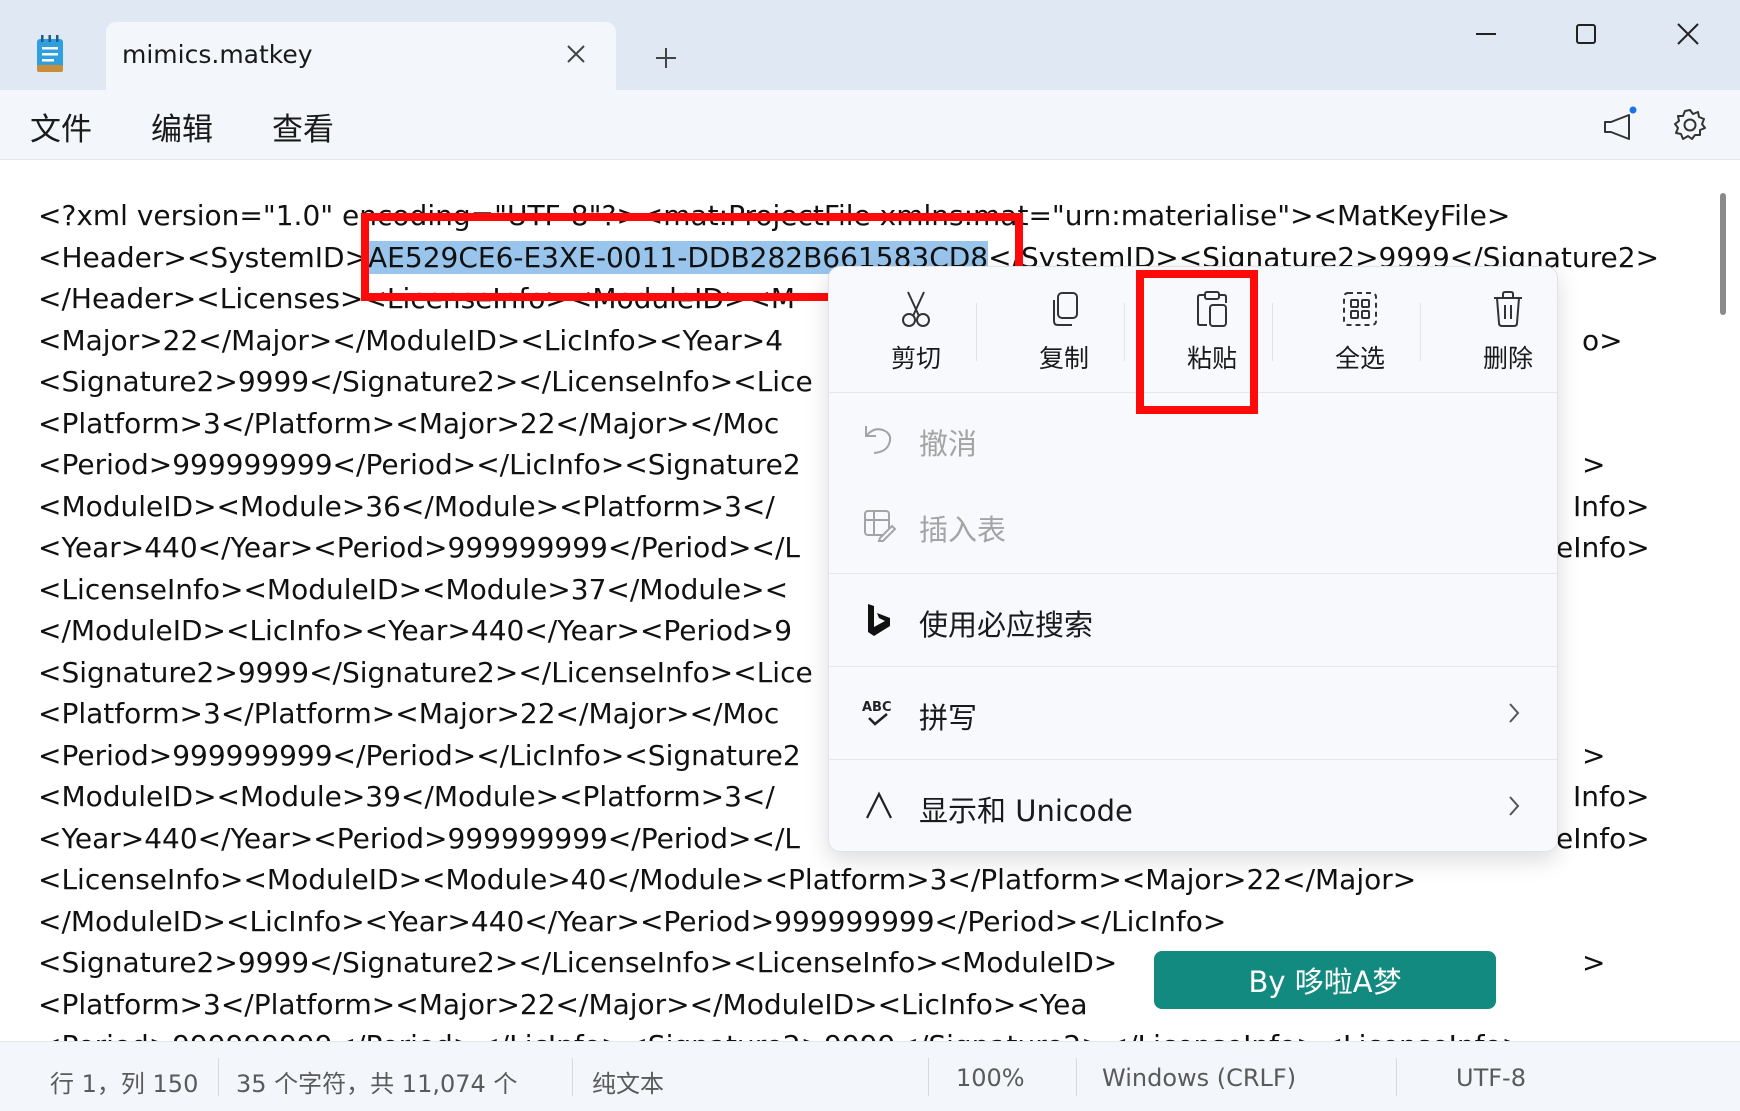  Describe the element at coordinates (1197, 342) in the screenshot. I see `highlight-box-paste` at that location.